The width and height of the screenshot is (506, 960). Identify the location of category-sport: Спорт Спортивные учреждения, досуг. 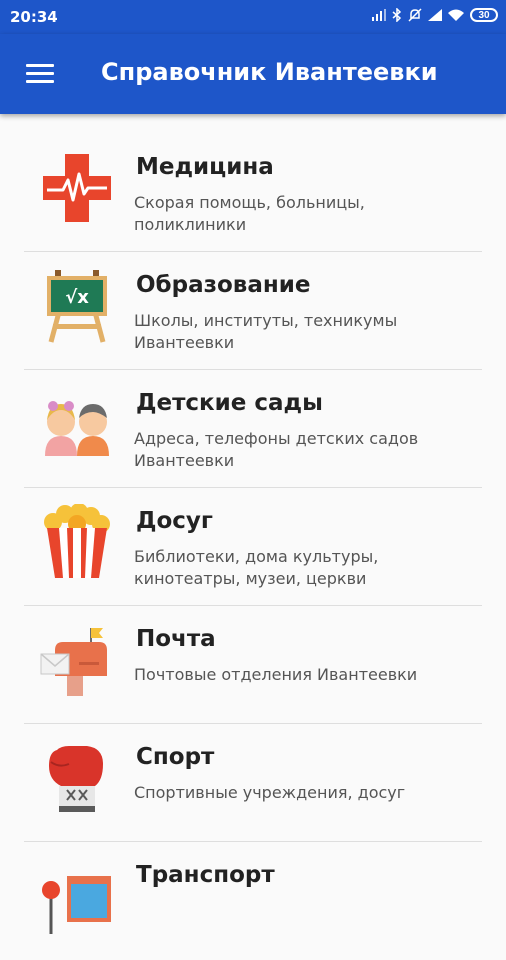
(253, 783).